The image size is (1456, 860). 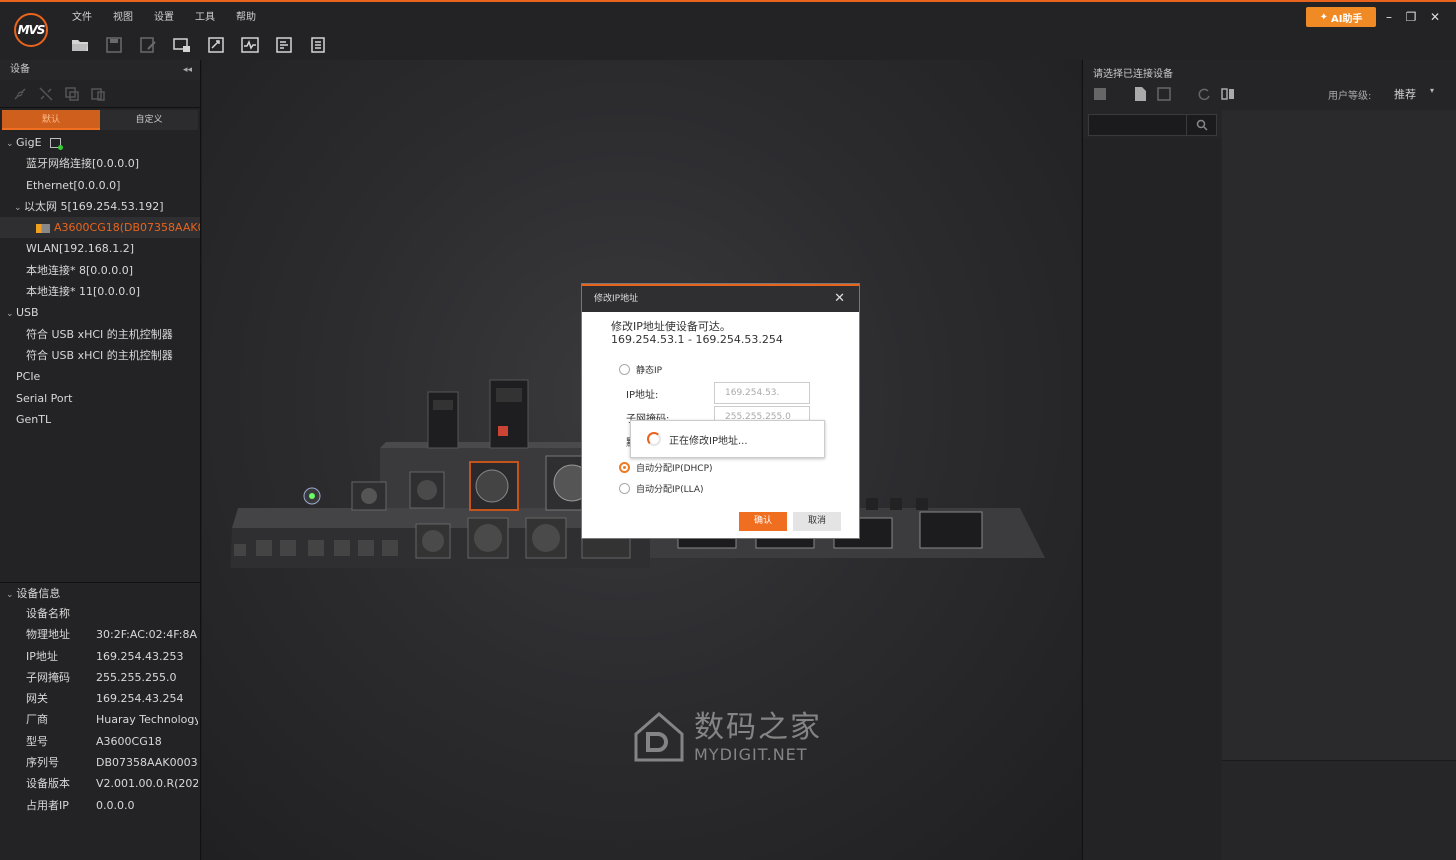 I want to click on multi-device-icon, so click(x=98, y=94).